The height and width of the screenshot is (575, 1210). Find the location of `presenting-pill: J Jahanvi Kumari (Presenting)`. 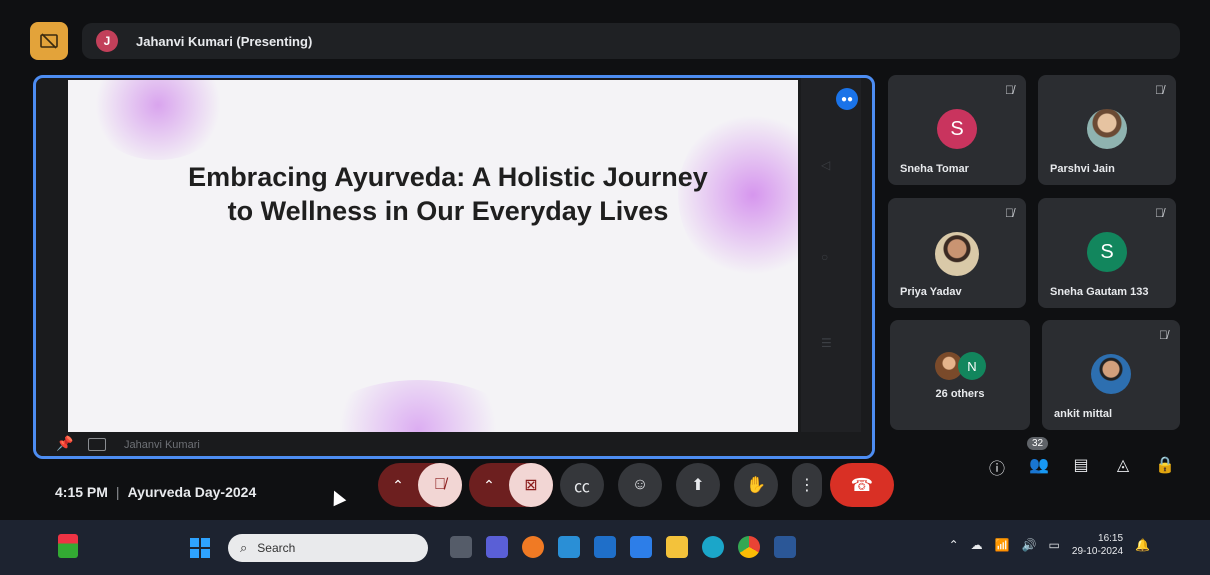

presenting-pill: J Jahanvi Kumari (Presenting) is located at coordinates (631, 41).